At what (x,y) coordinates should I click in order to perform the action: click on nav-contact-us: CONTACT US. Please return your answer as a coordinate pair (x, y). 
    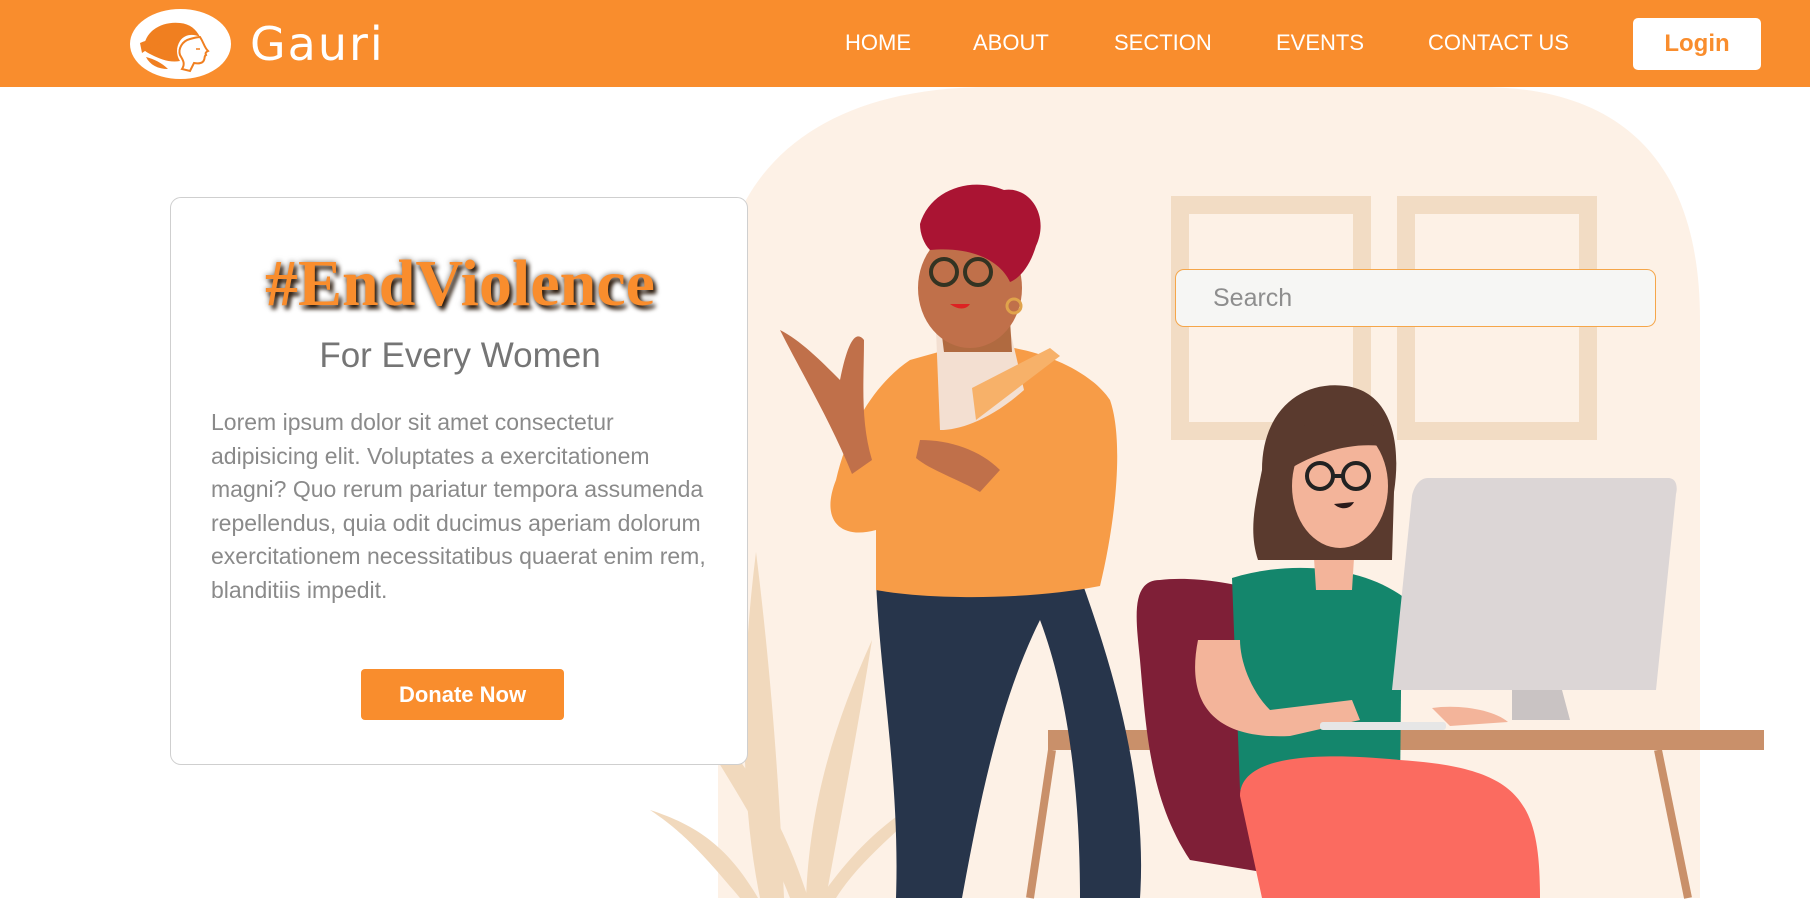
    Looking at the image, I should click on (1498, 43).